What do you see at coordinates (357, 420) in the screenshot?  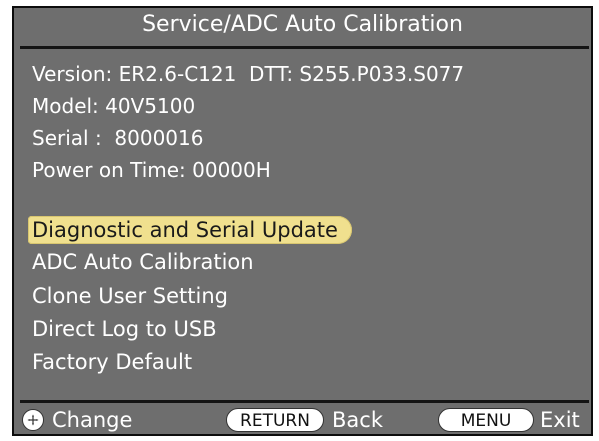 I see `back-label: Back` at bounding box center [357, 420].